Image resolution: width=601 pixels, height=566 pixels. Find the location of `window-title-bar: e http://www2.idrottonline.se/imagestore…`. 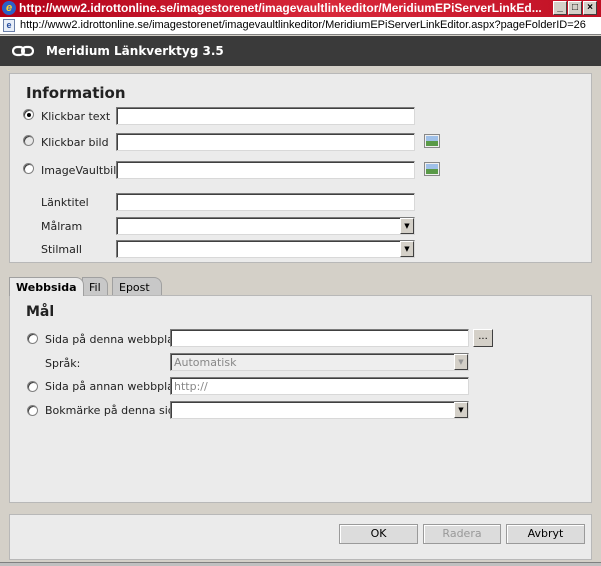

window-title-bar: e http://www2.idrottonline.se/imagestore… is located at coordinates (300, 8).